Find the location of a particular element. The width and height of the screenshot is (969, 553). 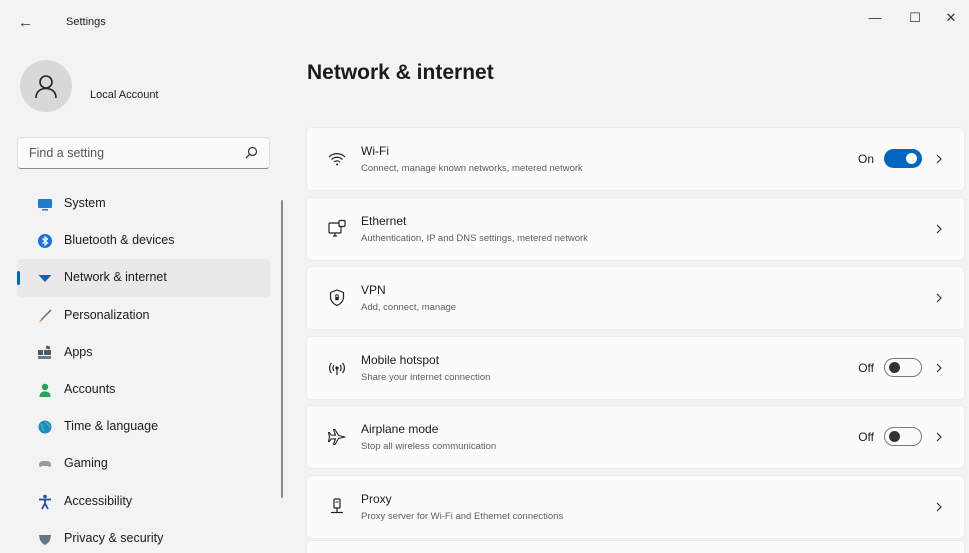

minimize-button: — is located at coordinates (875, 18).